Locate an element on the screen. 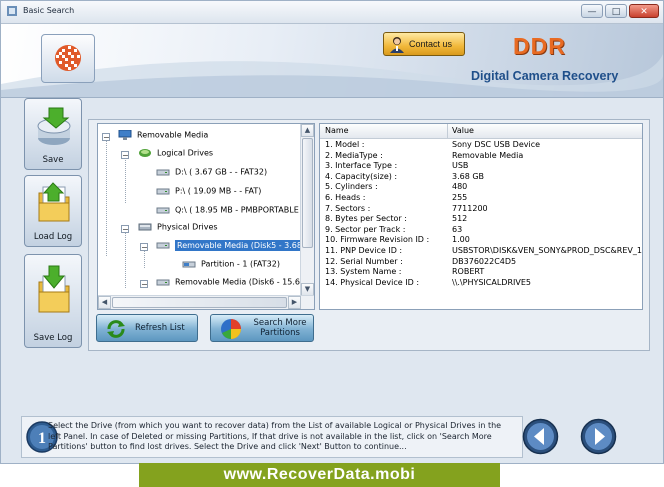 The height and width of the screenshot is (487, 664). table-row: 3. Interface Type : USB is located at coordinates (481, 166).